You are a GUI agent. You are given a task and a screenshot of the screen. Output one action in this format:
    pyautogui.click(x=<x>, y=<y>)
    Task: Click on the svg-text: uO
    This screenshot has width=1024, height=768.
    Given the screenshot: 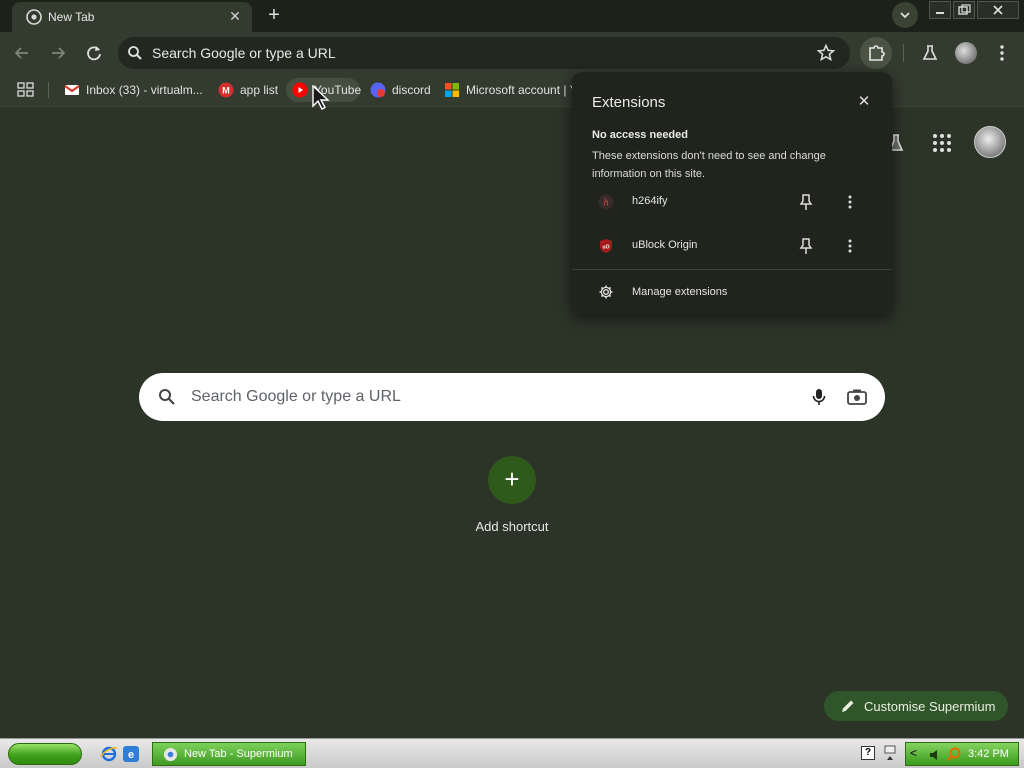 What is the action you would take?
    pyautogui.click(x=606, y=248)
    